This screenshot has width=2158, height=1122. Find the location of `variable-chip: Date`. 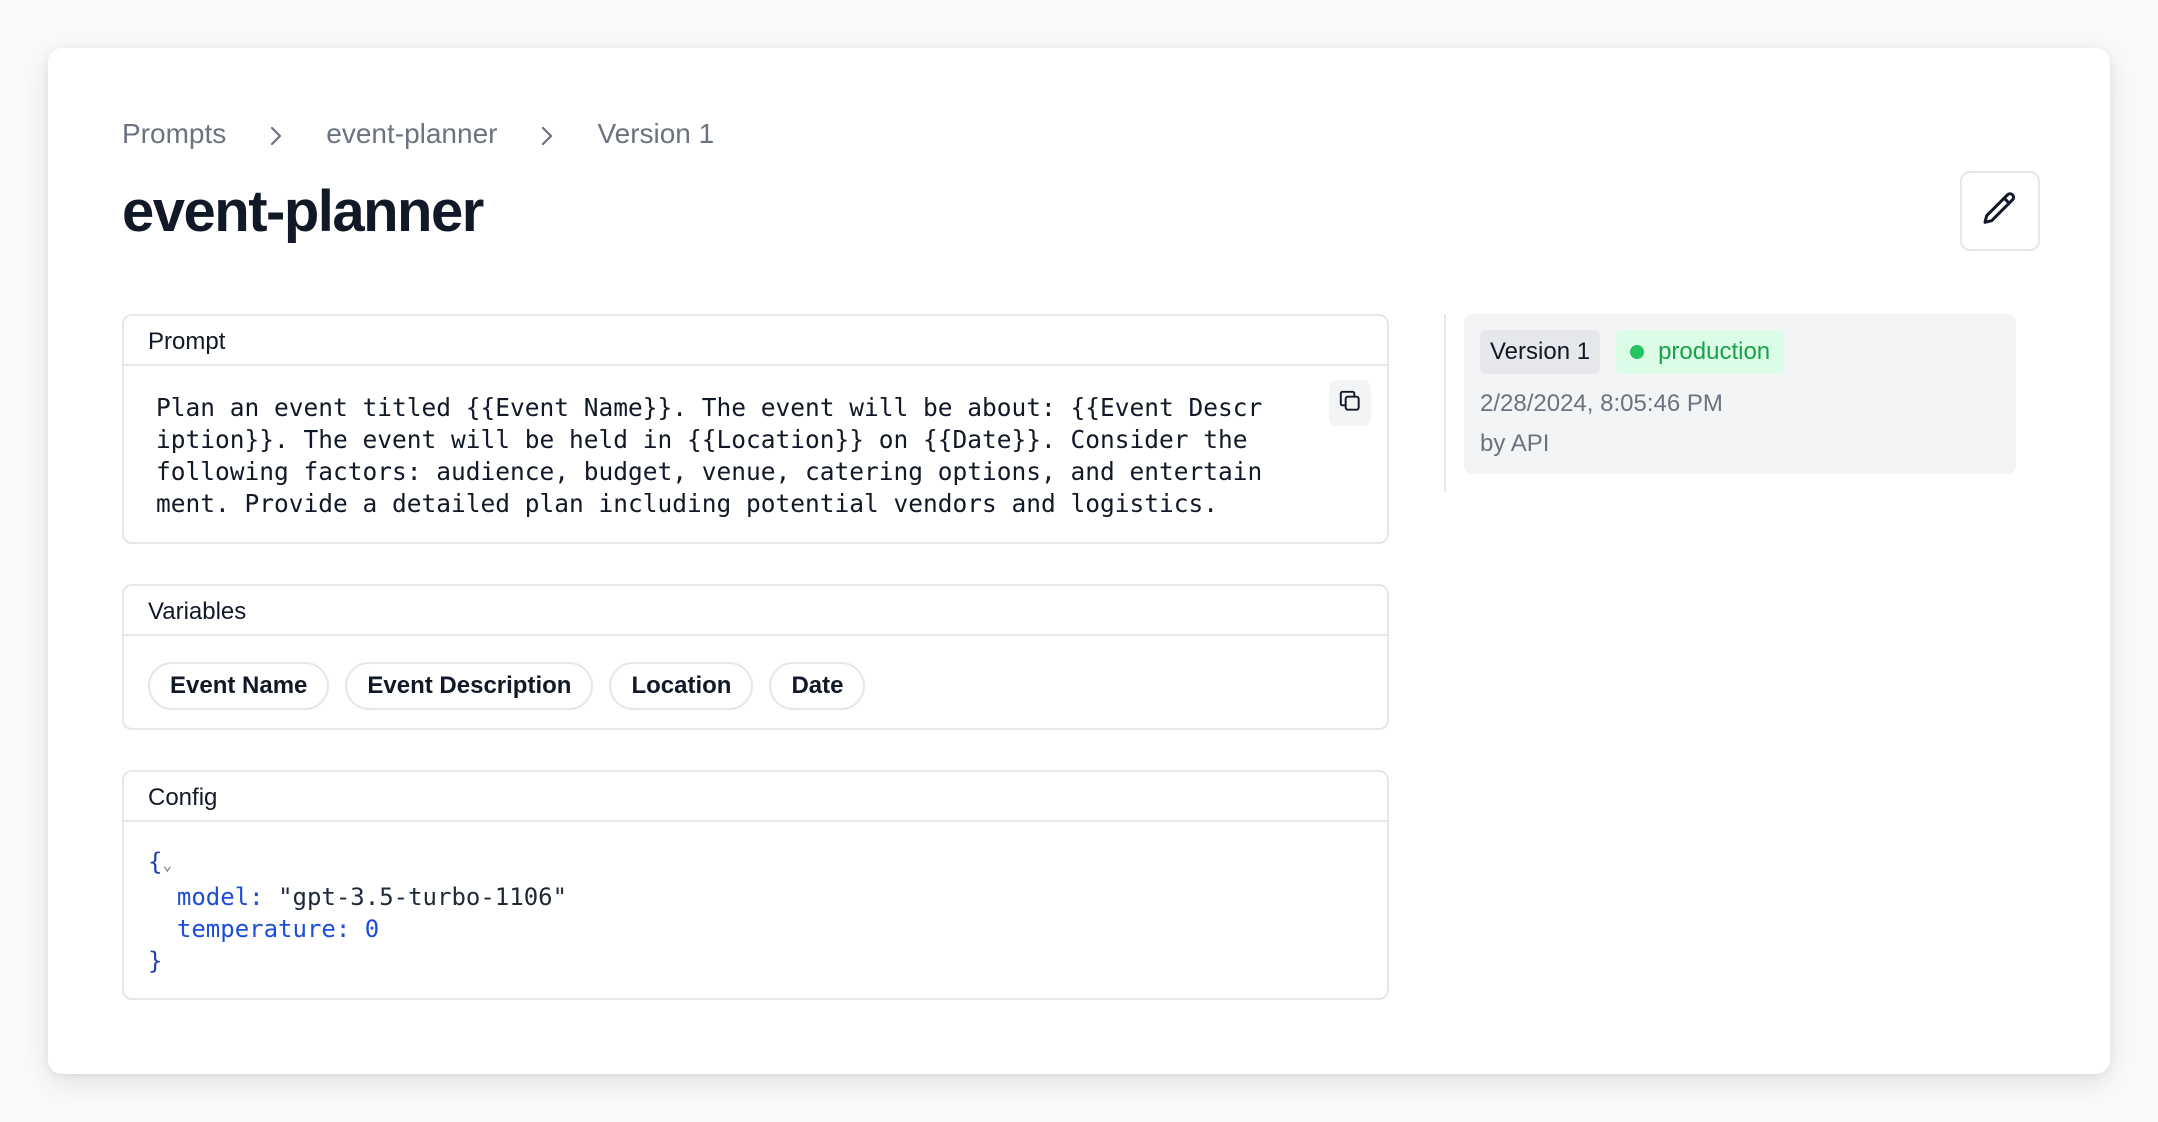

variable-chip: Date is located at coordinates (817, 686).